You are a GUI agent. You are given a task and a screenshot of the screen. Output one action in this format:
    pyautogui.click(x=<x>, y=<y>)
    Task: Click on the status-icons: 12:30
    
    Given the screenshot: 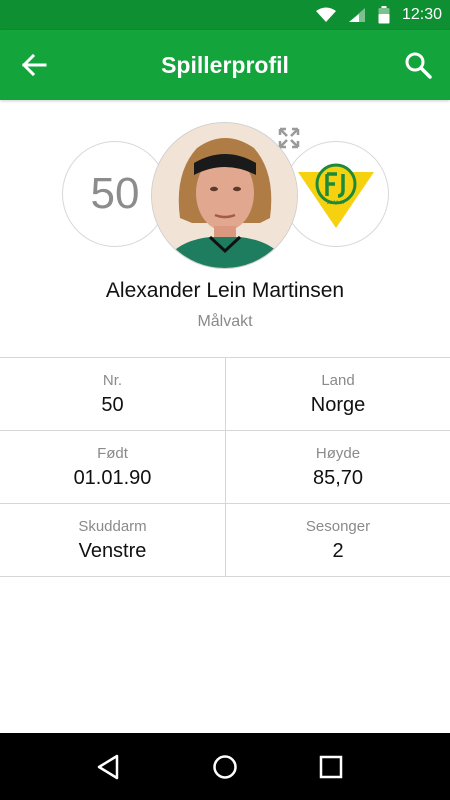 What is the action you would take?
    pyautogui.click(x=378, y=15)
    